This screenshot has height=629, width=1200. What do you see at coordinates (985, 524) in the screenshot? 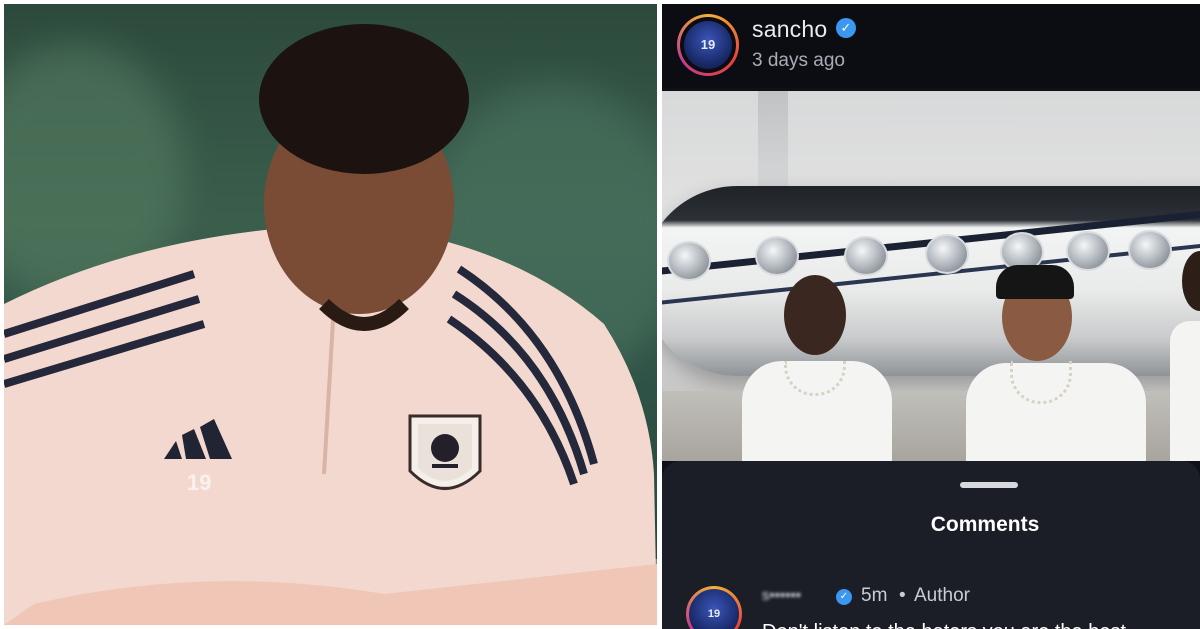
I see `comments-title: Comments` at bounding box center [985, 524].